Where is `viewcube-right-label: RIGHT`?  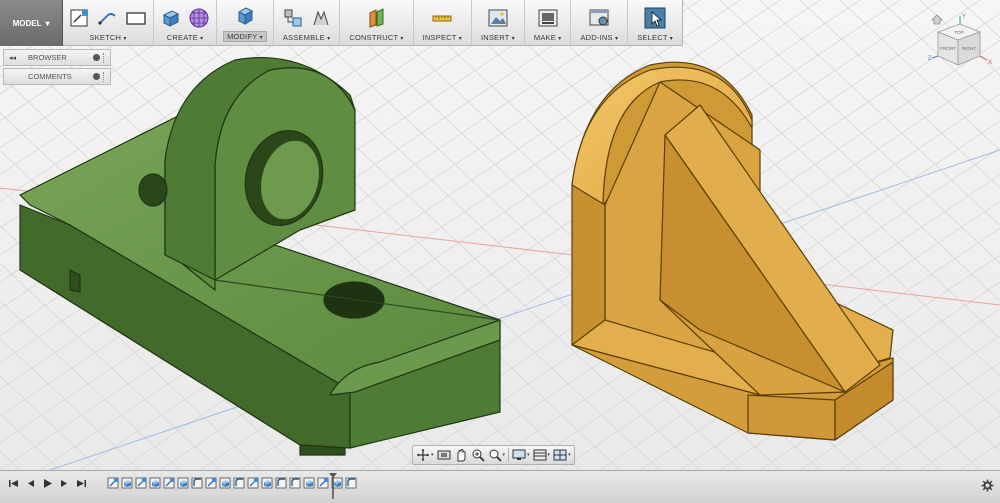 viewcube-right-label: RIGHT is located at coordinates (969, 48).